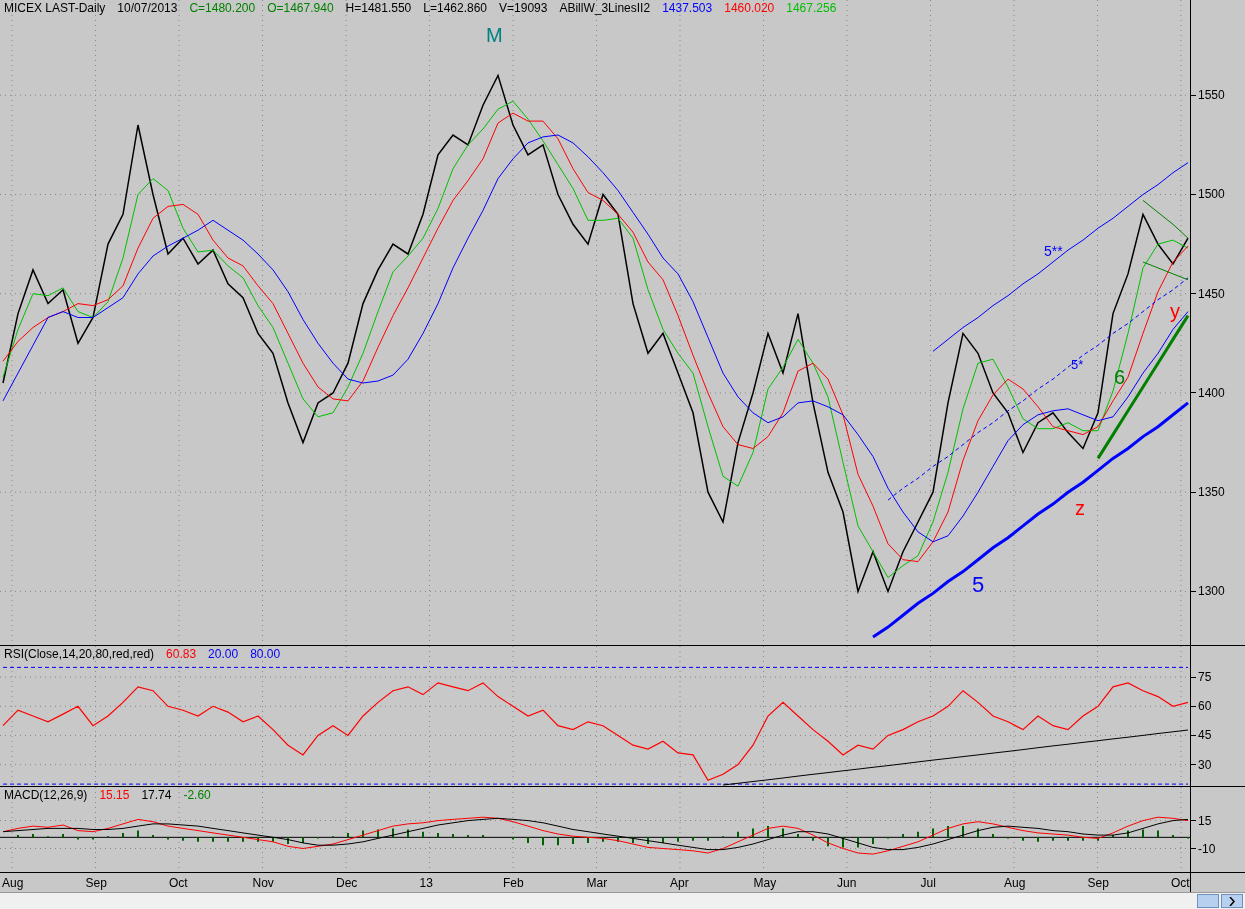  What do you see at coordinates (1204, 677) in the screenshot?
I see `axis-tick-label: 75` at bounding box center [1204, 677].